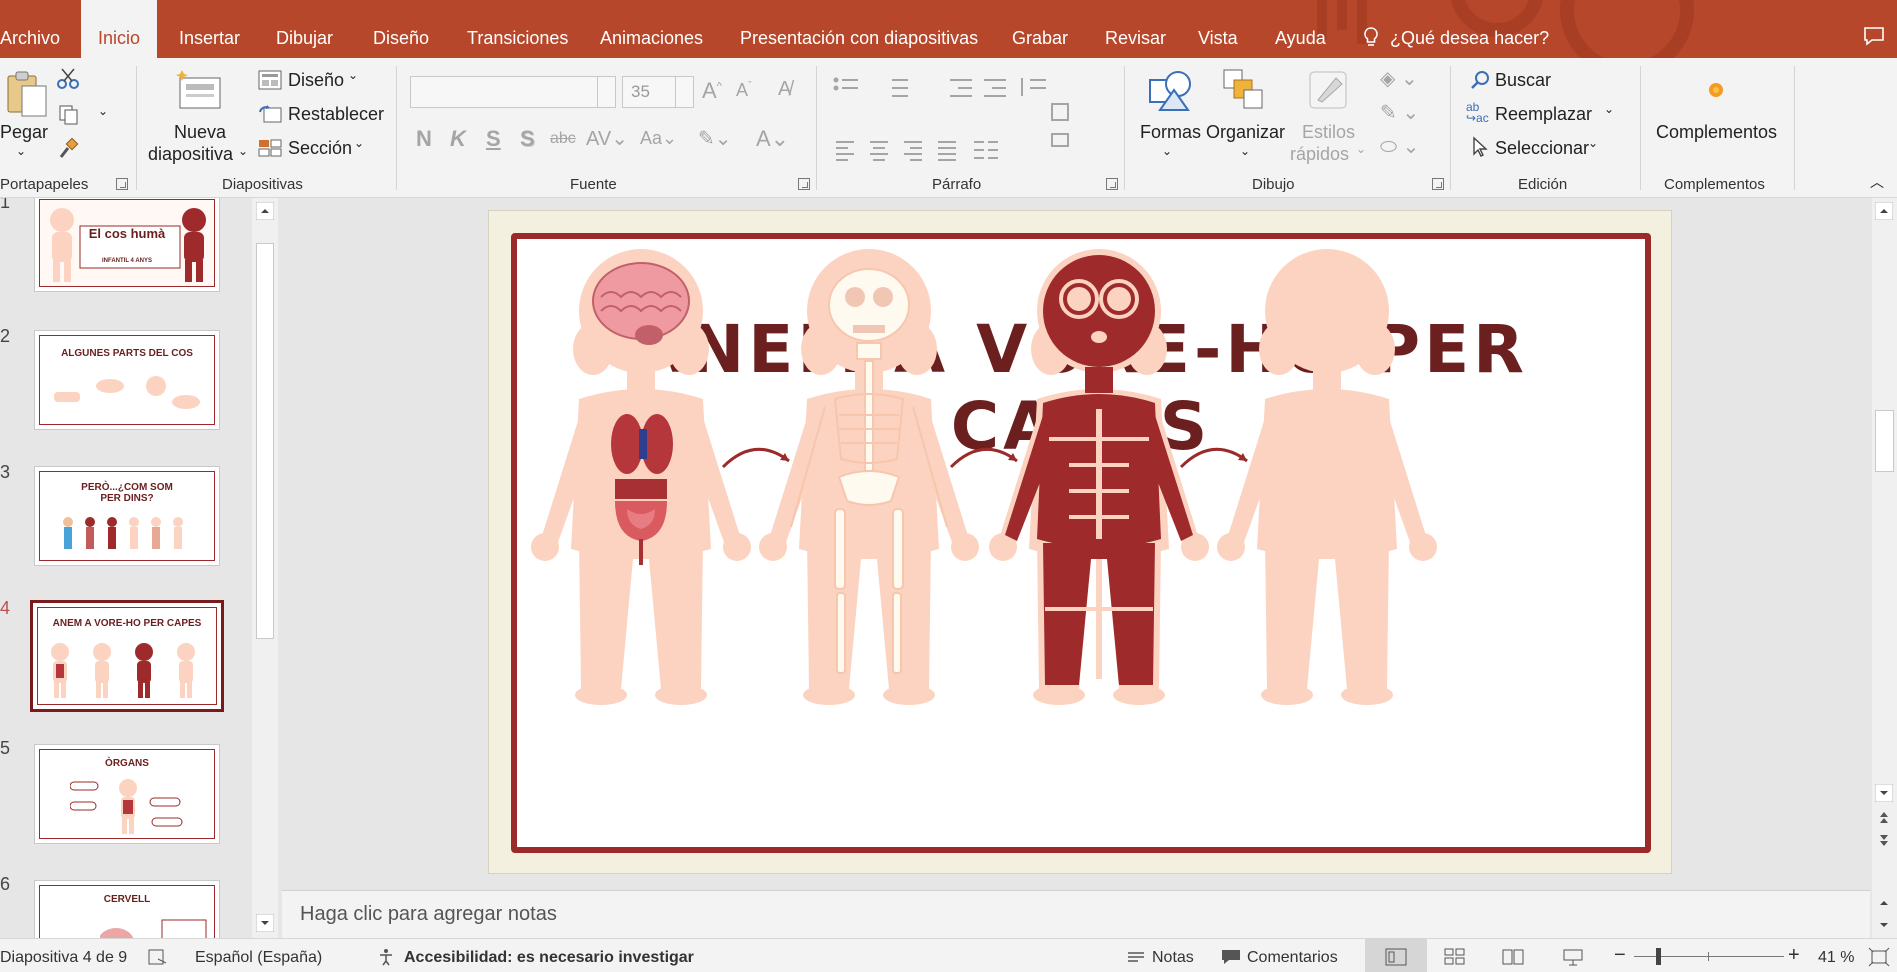  Describe the element at coordinates (1884, 441) in the screenshot. I see `slide-scroll-thumb` at that location.